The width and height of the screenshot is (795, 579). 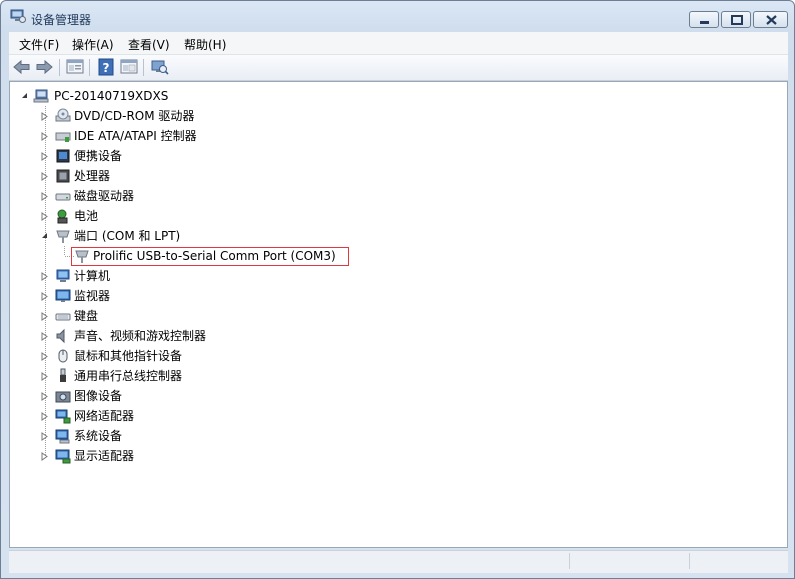 I want to click on port-icon, so click(x=63, y=236).